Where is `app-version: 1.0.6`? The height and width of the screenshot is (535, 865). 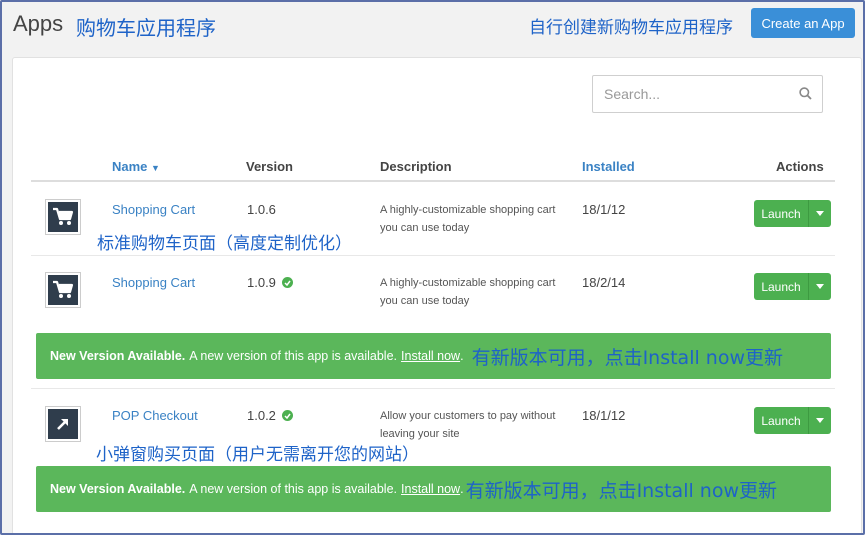 app-version: 1.0.6 is located at coordinates (261, 209).